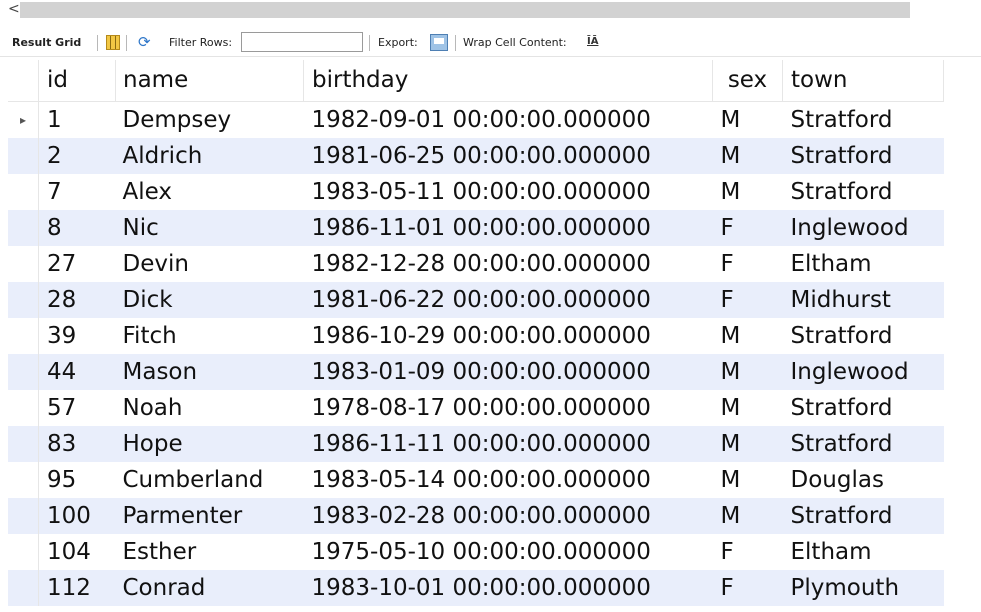 This screenshot has width=981, height=612. Describe the element at coordinates (508, 228) in the screenshot. I see `cell-birthday: 1986-11-01 00:00:00.000000` at that location.